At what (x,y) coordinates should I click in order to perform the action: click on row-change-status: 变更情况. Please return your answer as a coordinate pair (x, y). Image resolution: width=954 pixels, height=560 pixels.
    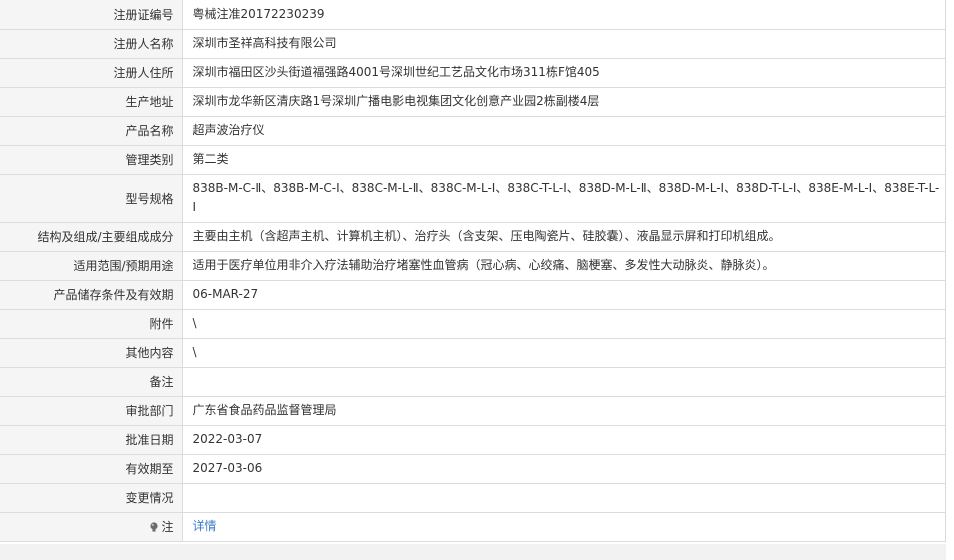
    Looking at the image, I should click on (473, 498).